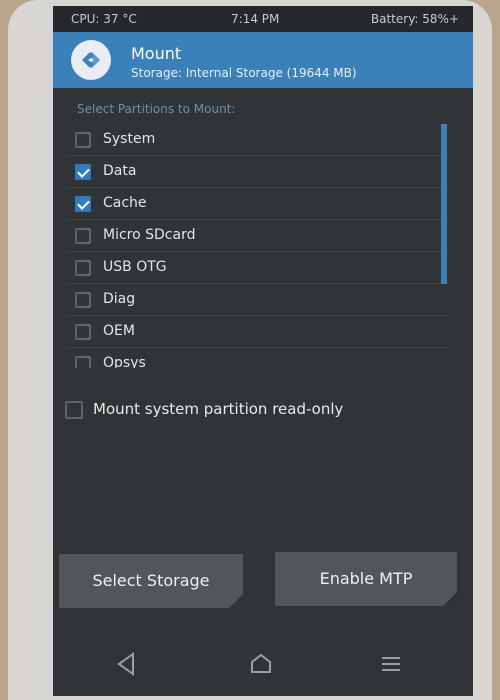  Describe the element at coordinates (149, 235) in the screenshot. I see `partition-label: Micro SDcard` at that location.